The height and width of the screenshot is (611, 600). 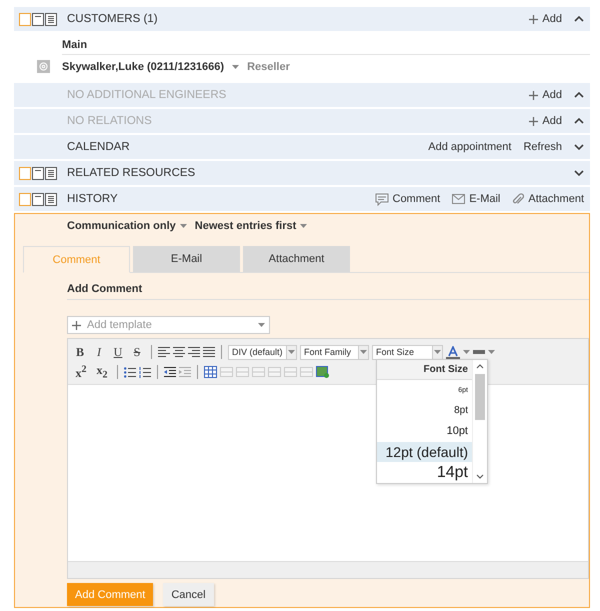 What do you see at coordinates (127, 226) in the screenshot?
I see `filter-dropdown: Communication only` at bounding box center [127, 226].